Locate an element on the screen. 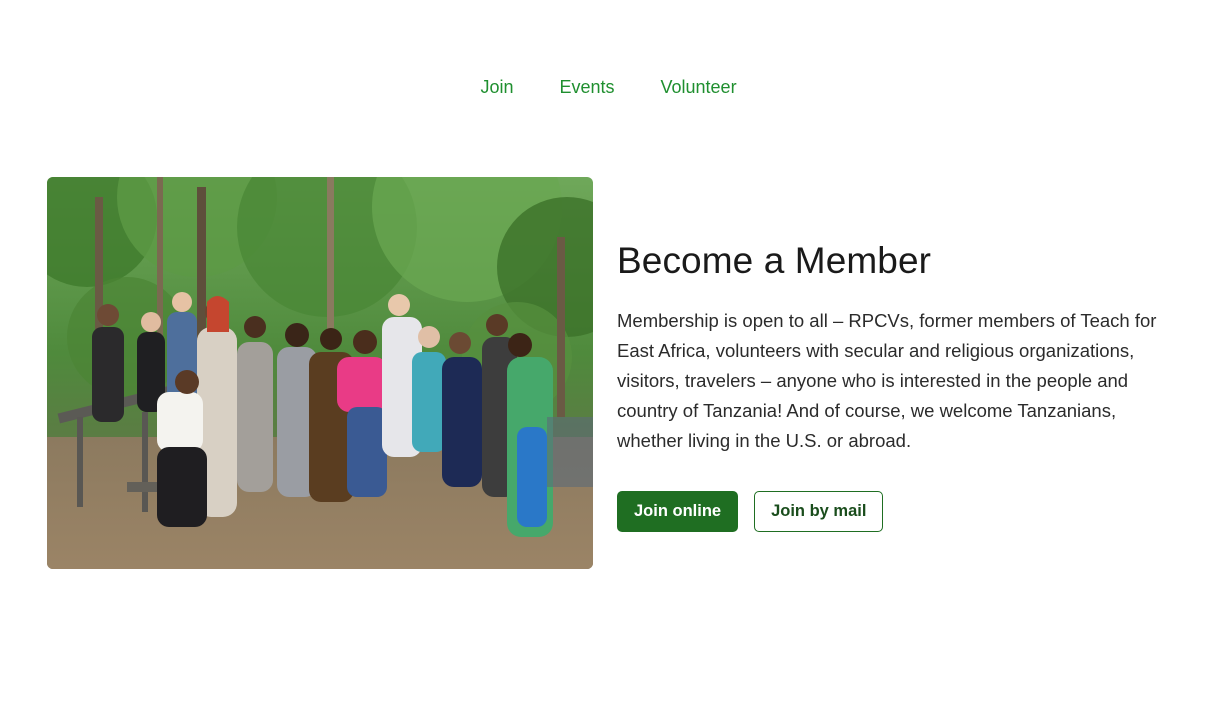 This screenshot has width=1217, height=716. nav-link-join: Join is located at coordinates (496, 87).